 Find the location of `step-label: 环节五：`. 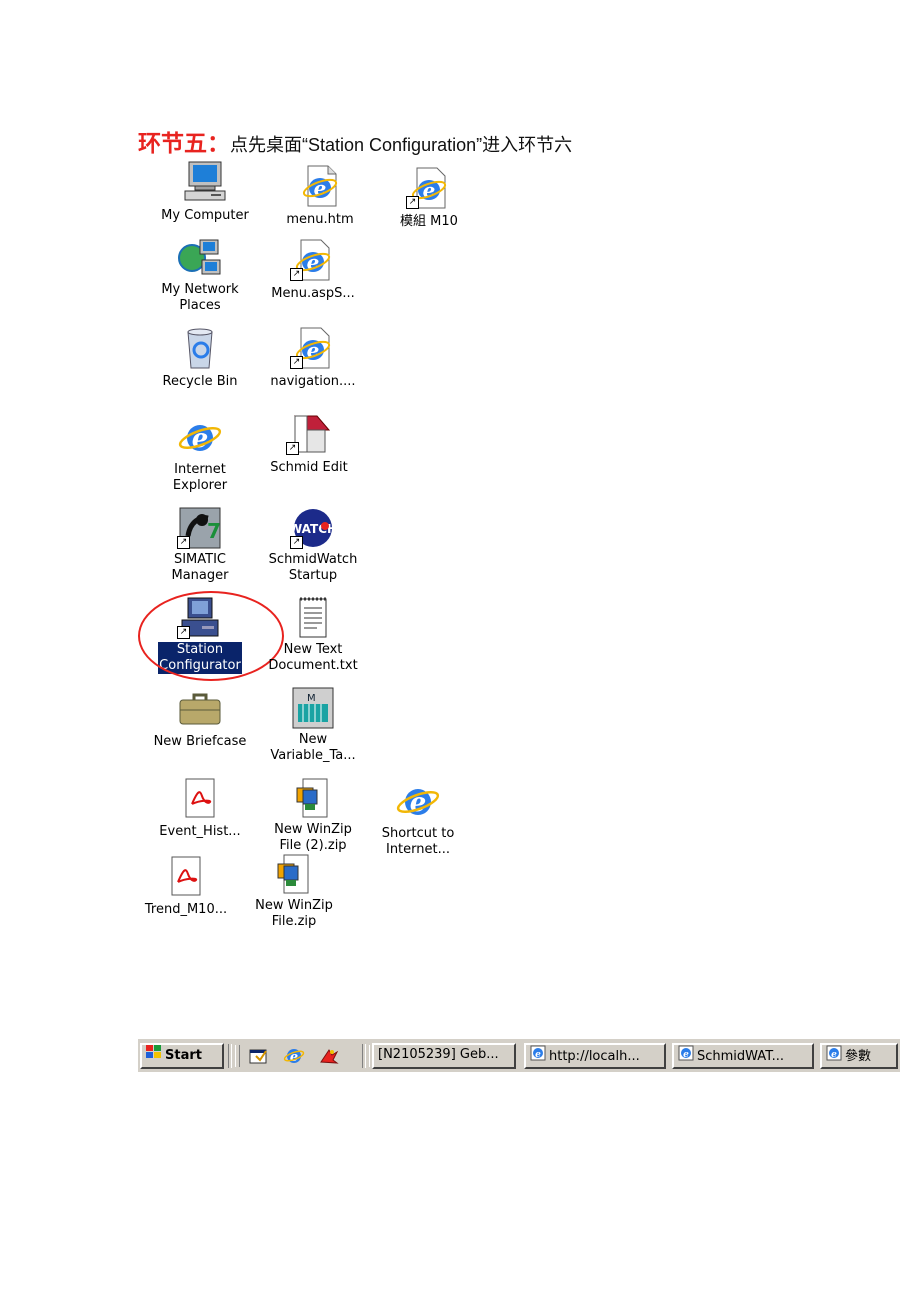

step-label: 环节五： is located at coordinates (184, 144).